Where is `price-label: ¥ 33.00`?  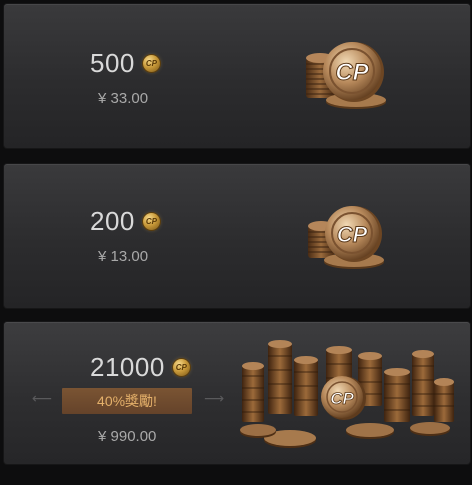 price-label: ¥ 33.00 is located at coordinates (123, 98).